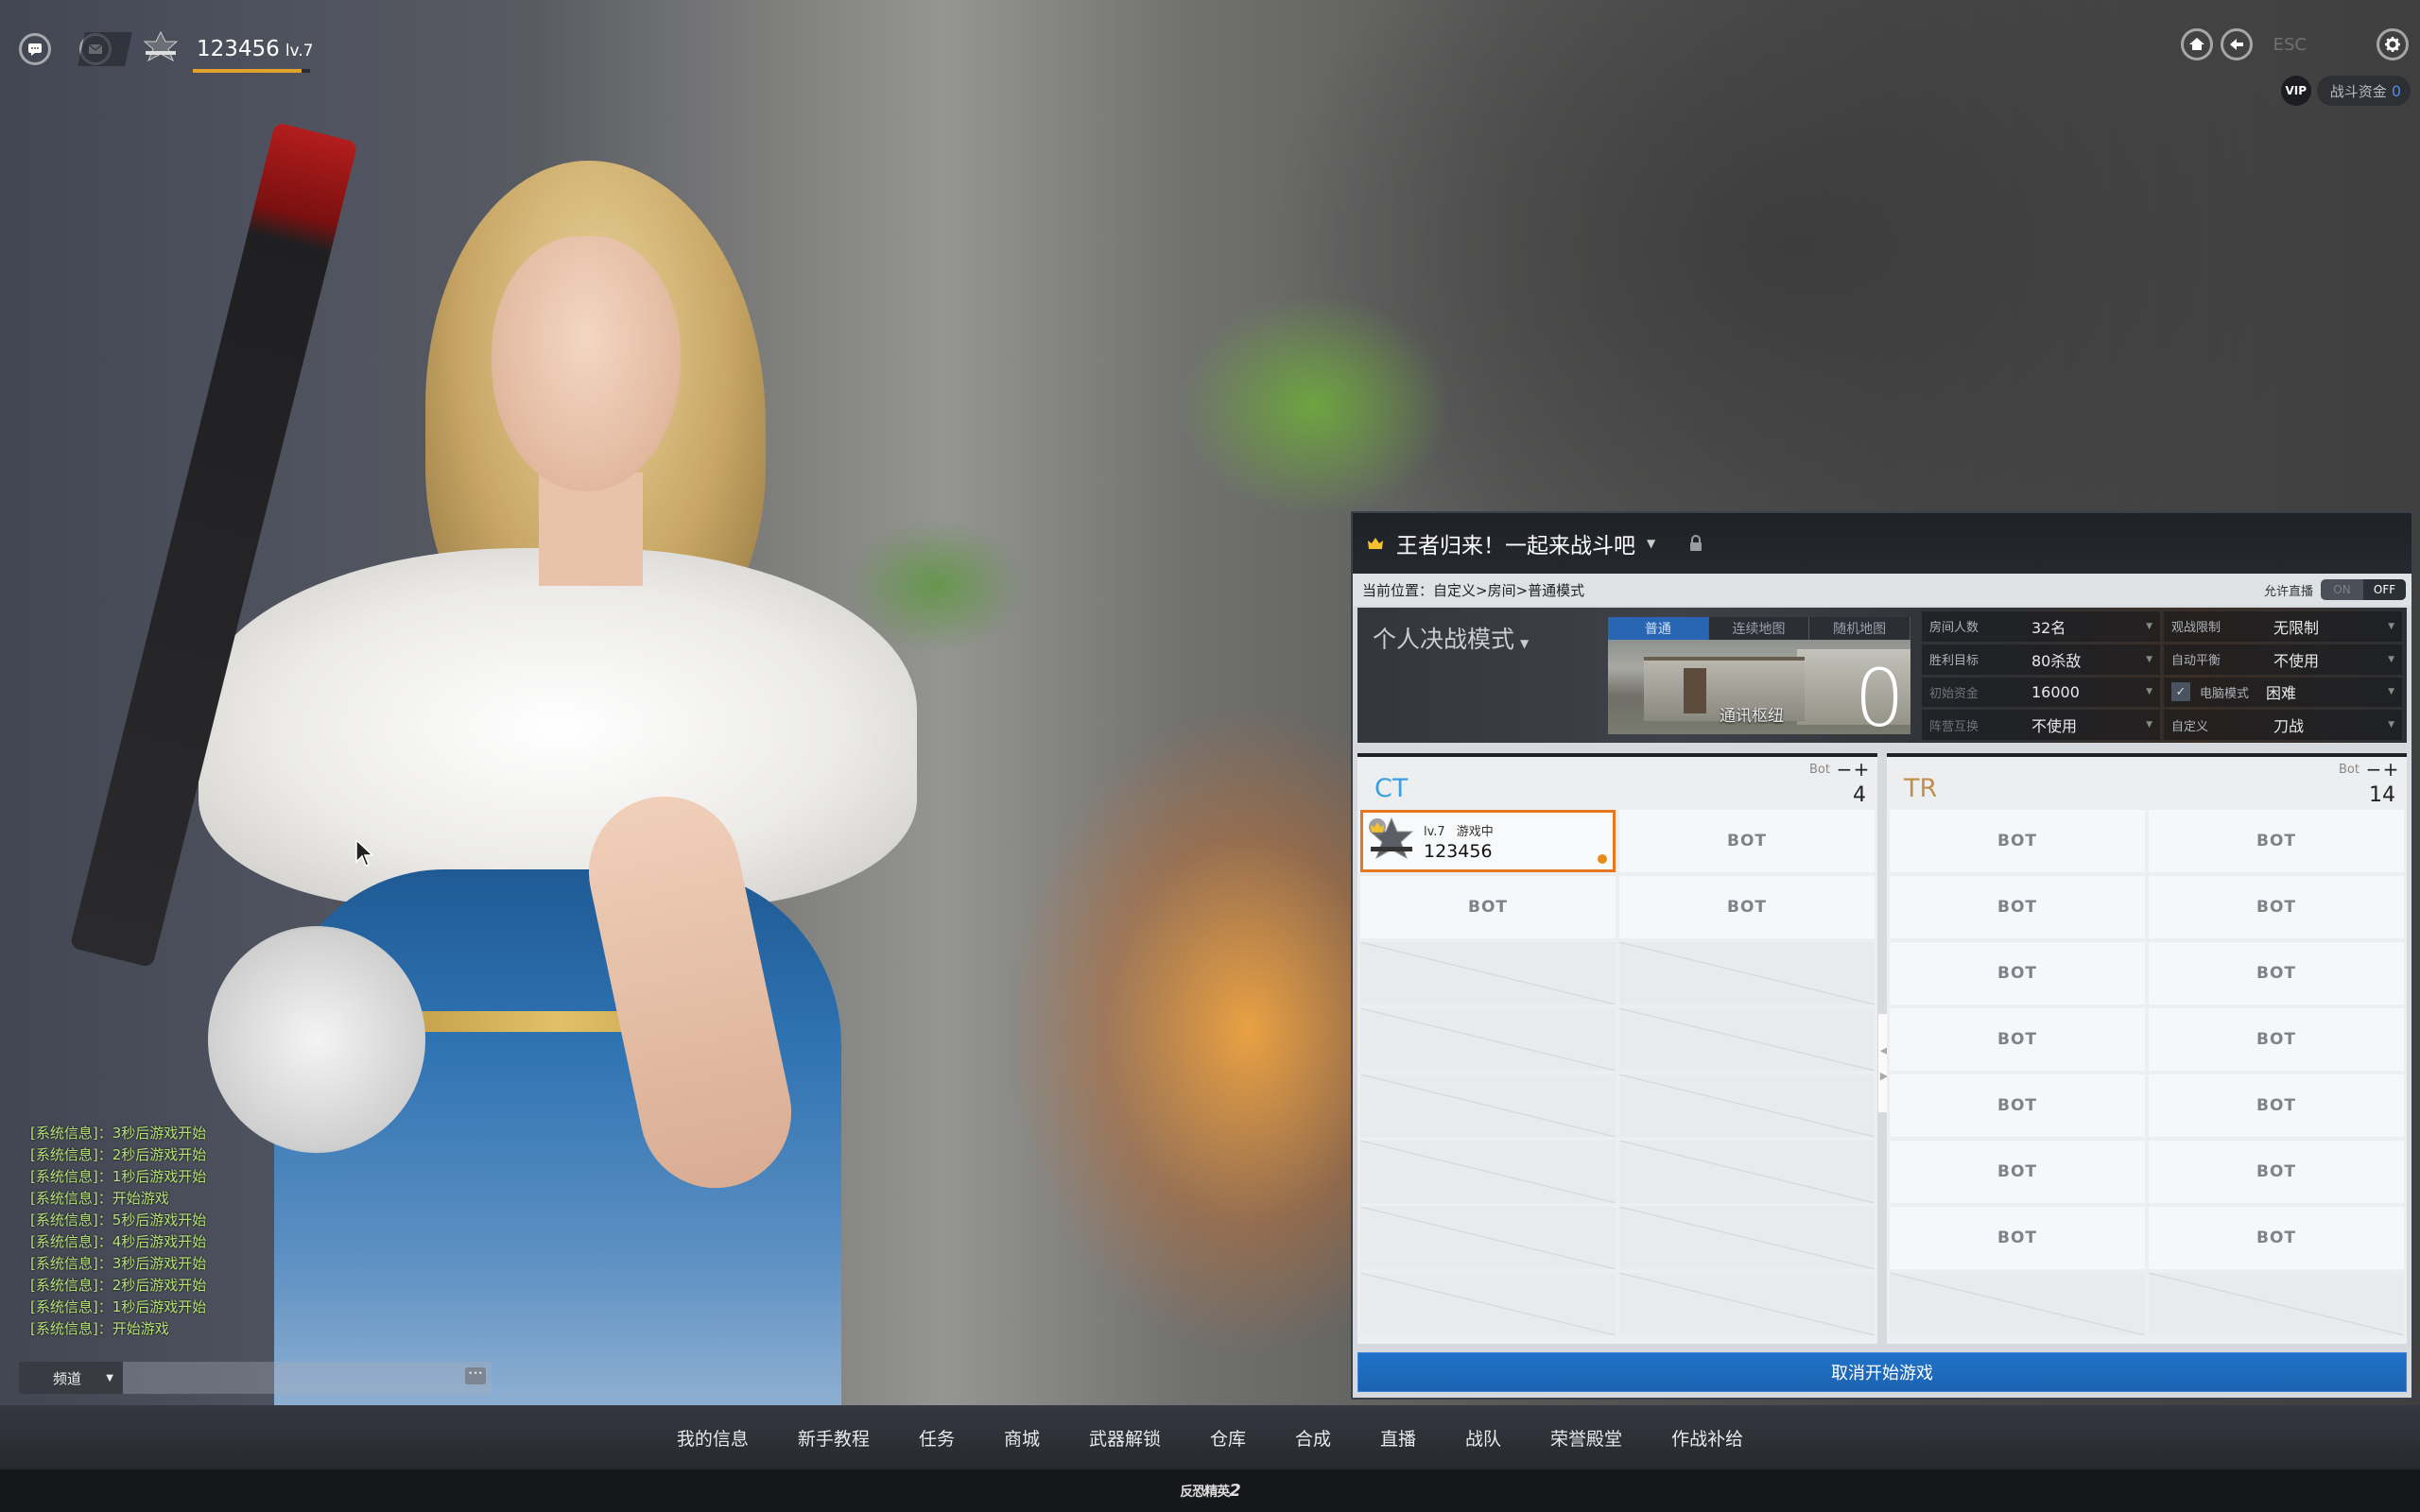 This screenshot has width=2420, height=1512. What do you see at coordinates (1451, 638) in the screenshot?
I see `mode-select: 个人决战模式 ▼` at bounding box center [1451, 638].